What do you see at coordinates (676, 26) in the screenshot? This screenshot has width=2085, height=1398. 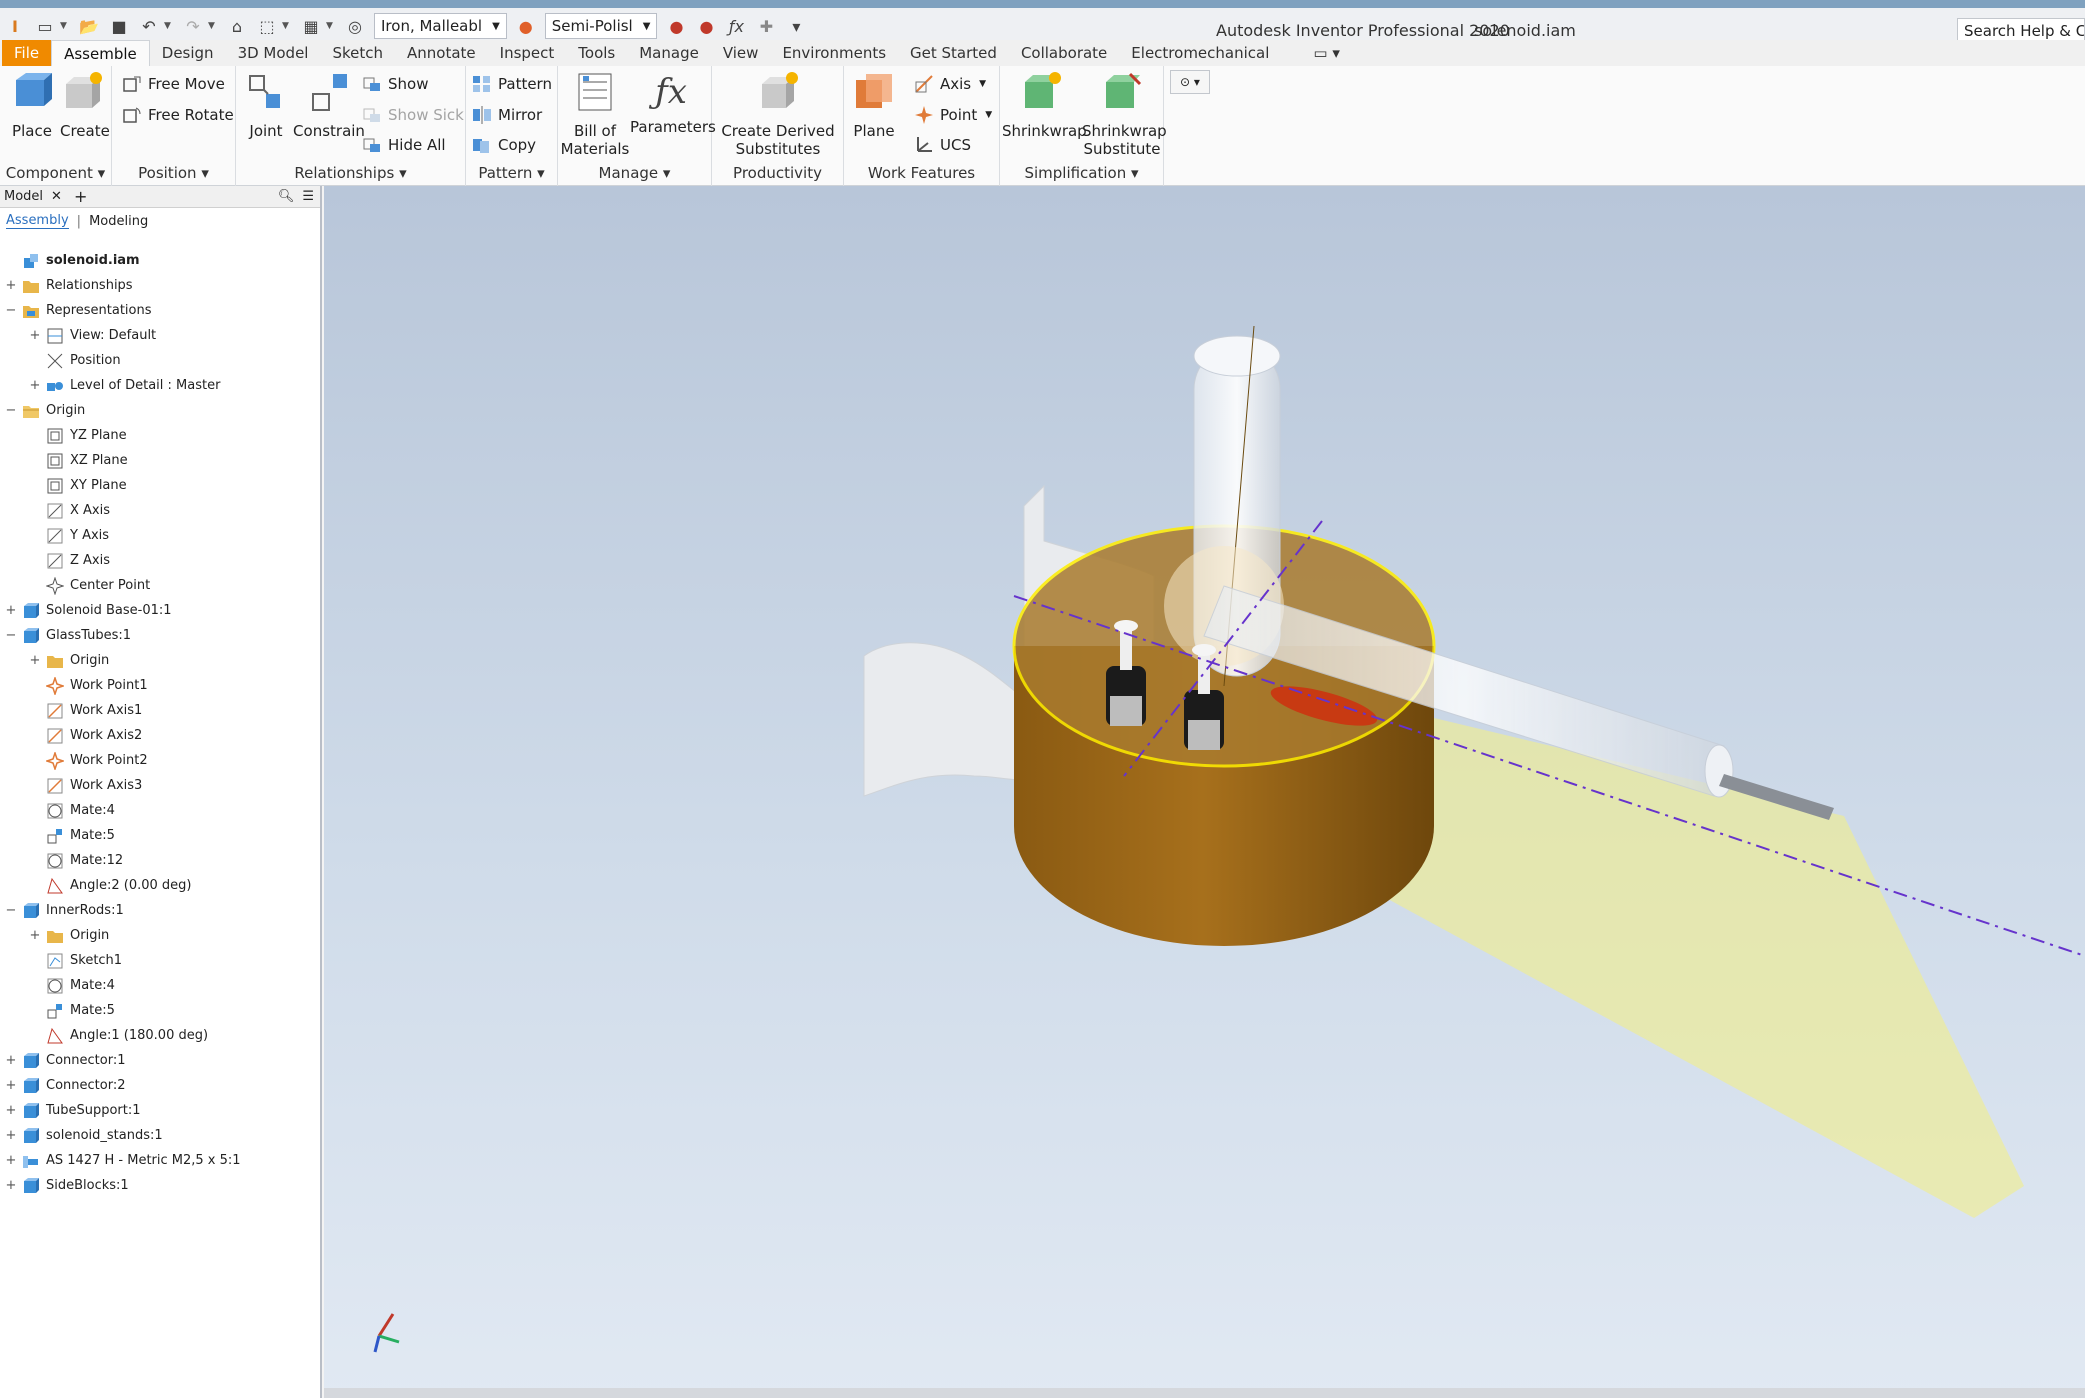 I see `adjust-icon: ●` at bounding box center [676, 26].